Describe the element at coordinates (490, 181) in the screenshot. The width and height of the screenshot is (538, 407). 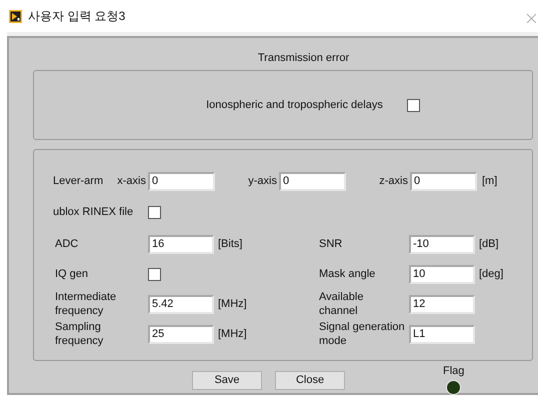
I see `unit-label: [m]` at that location.